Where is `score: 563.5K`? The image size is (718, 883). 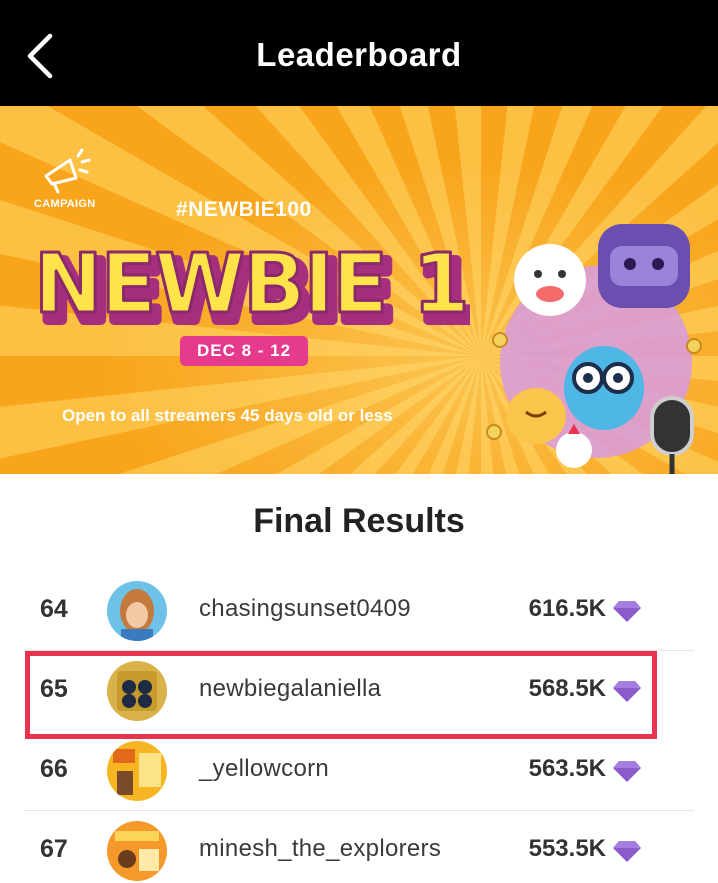
score: 563.5K is located at coordinates (567, 768).